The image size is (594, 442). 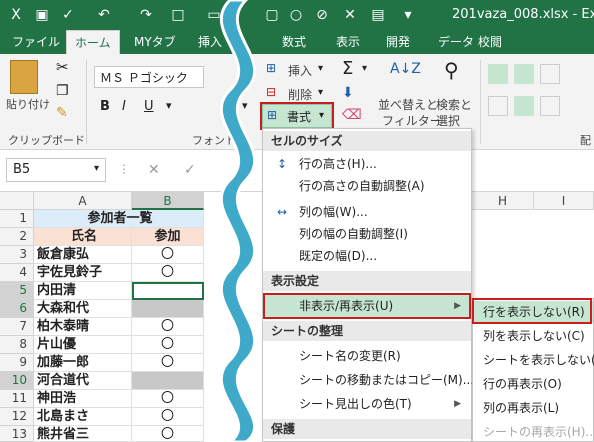 I want to click on italic-button: I, so click(x=124, y=106).